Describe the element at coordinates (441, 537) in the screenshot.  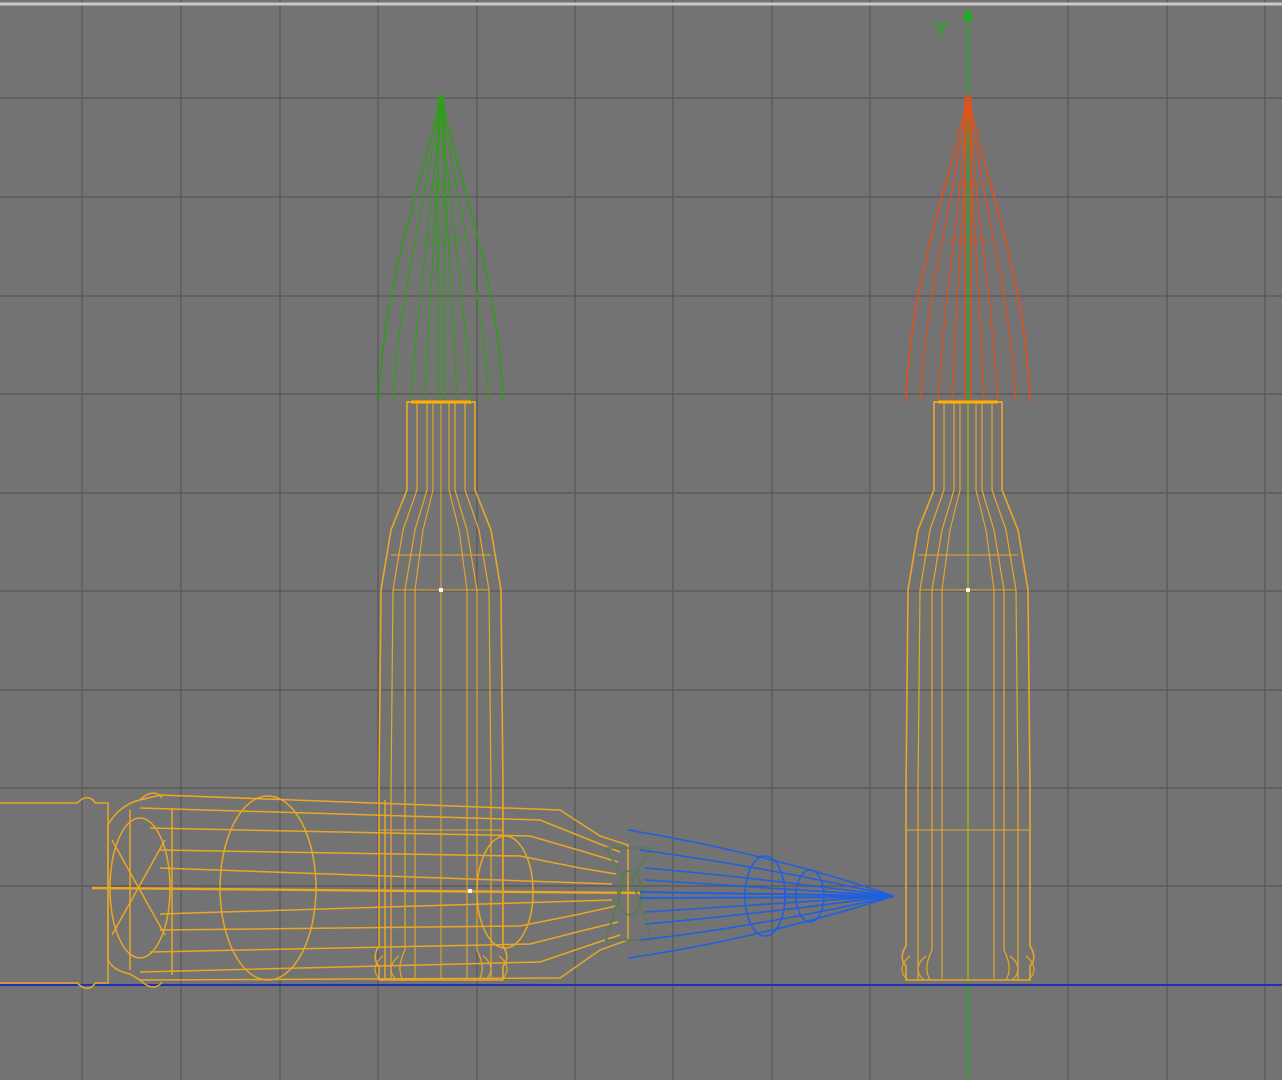
I see `bullet-left-model` at that location.